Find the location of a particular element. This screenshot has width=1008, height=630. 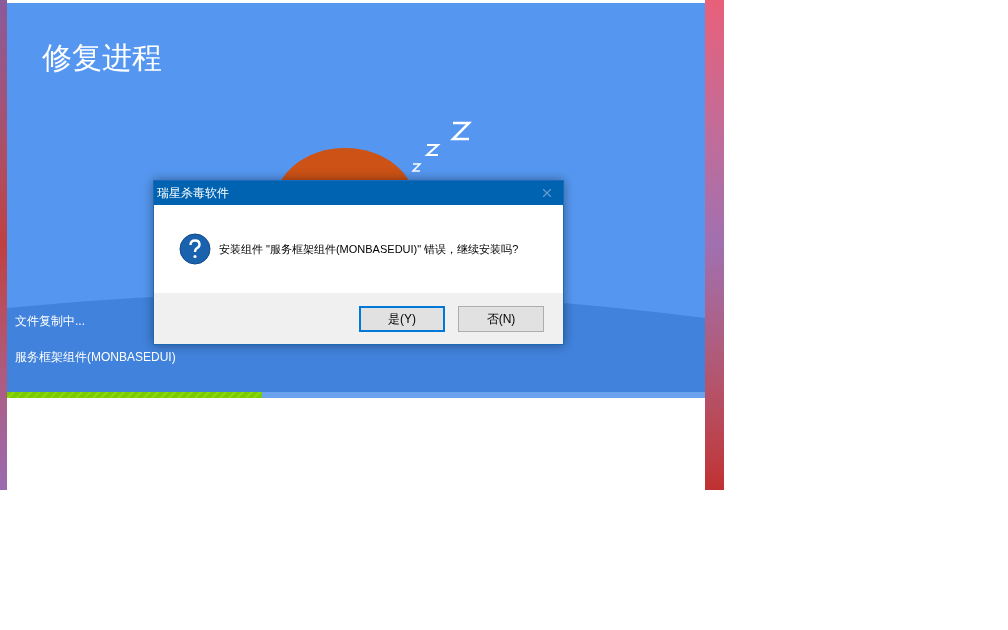

close-icon is located at coordinates (547, 193).